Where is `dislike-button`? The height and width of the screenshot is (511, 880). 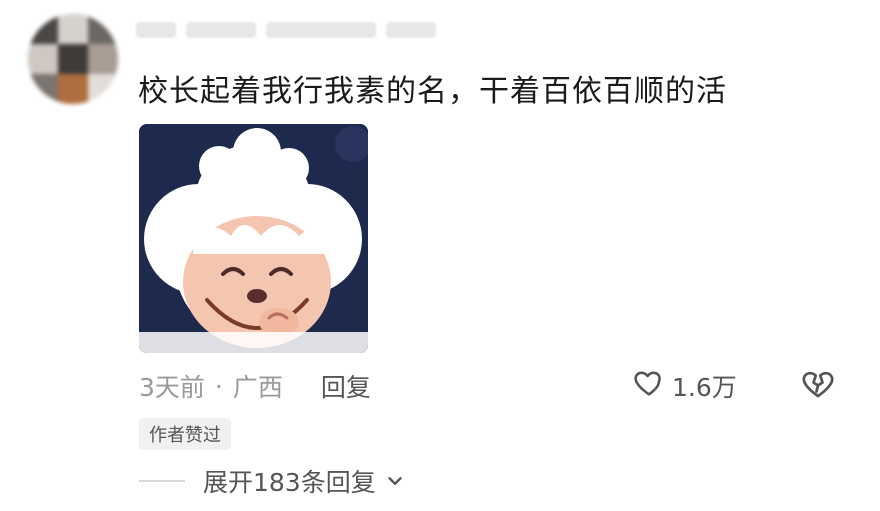
dislike-button is located at coordinates (818, 386).